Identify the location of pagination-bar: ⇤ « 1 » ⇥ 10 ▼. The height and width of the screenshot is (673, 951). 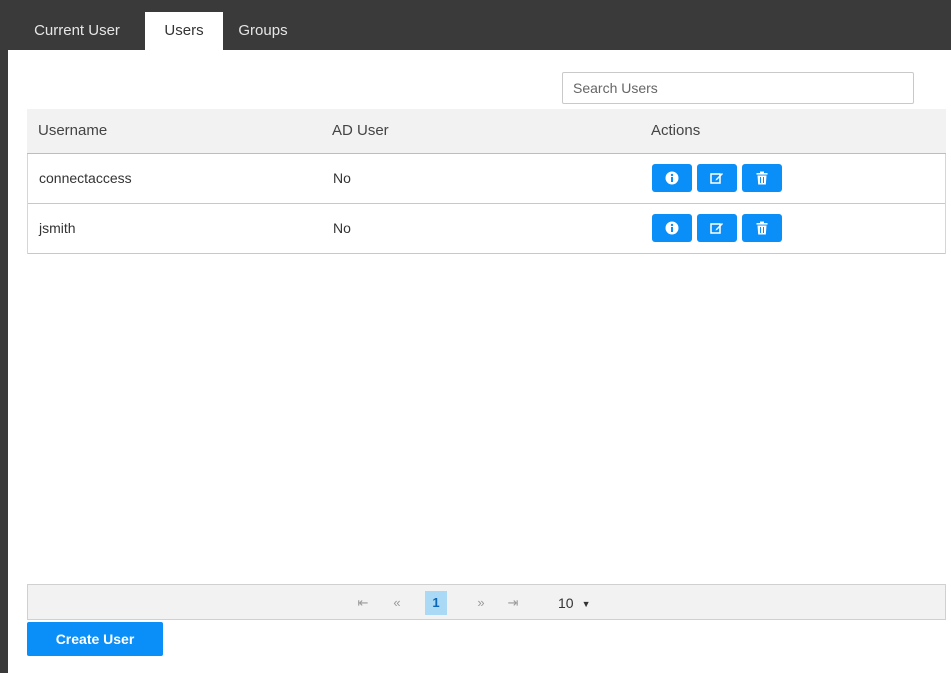
(486, 602).